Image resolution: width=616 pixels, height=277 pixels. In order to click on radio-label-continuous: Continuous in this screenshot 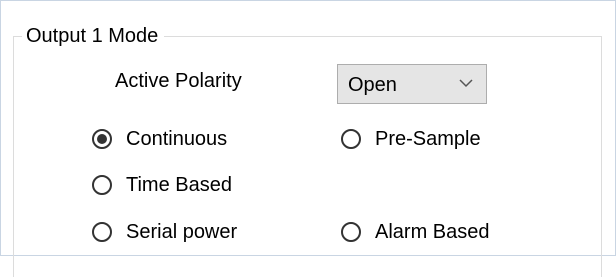, I will do `click(177, 139)`.